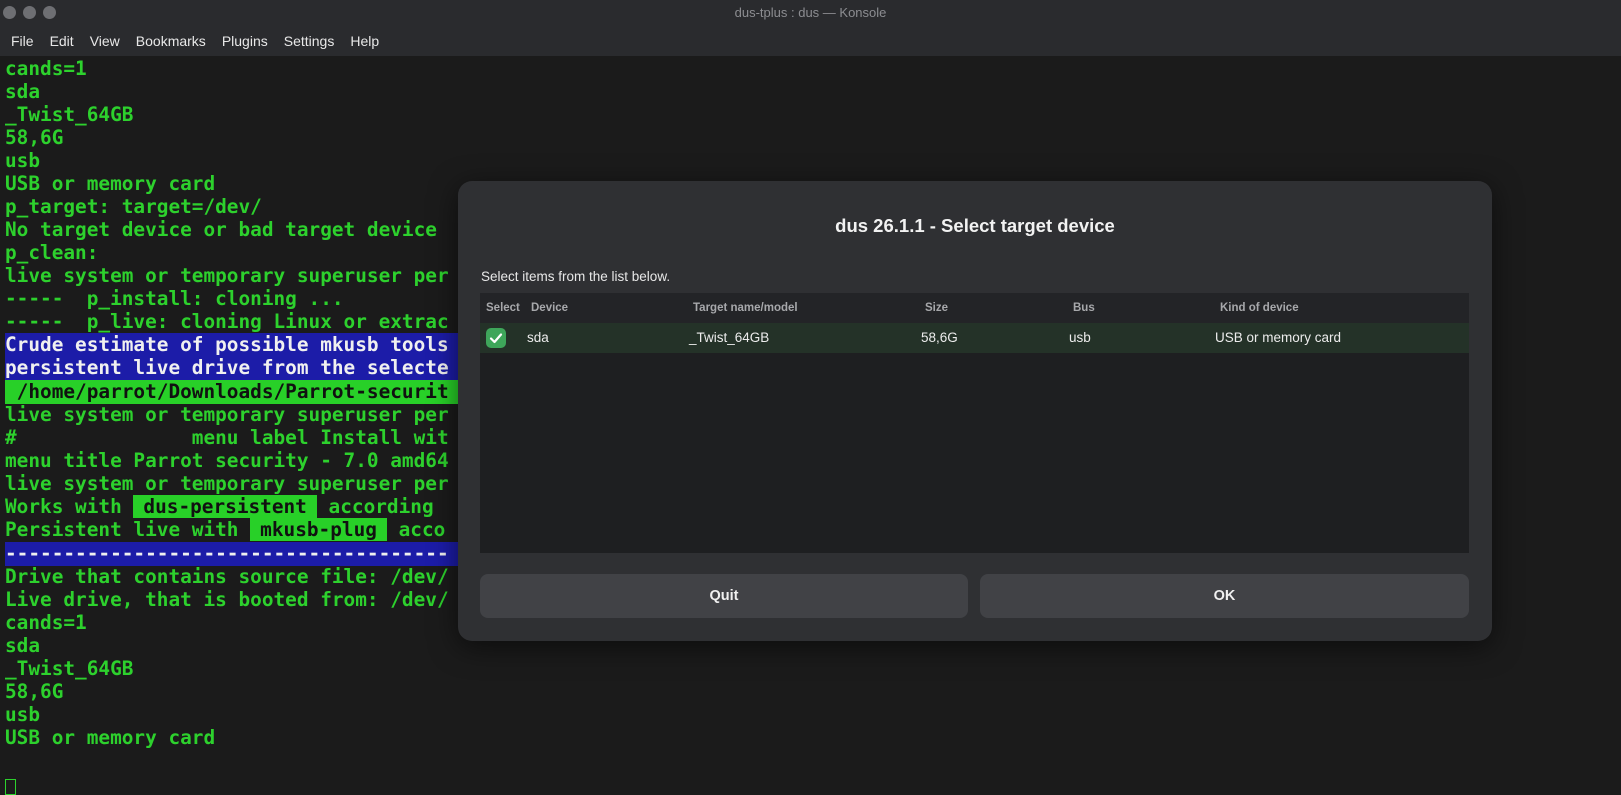 This screenshot has width=1621, height=795. Describe the element at coordinates (1080, 337) in the screenshot. I see `cell-bus: usb` at that location.